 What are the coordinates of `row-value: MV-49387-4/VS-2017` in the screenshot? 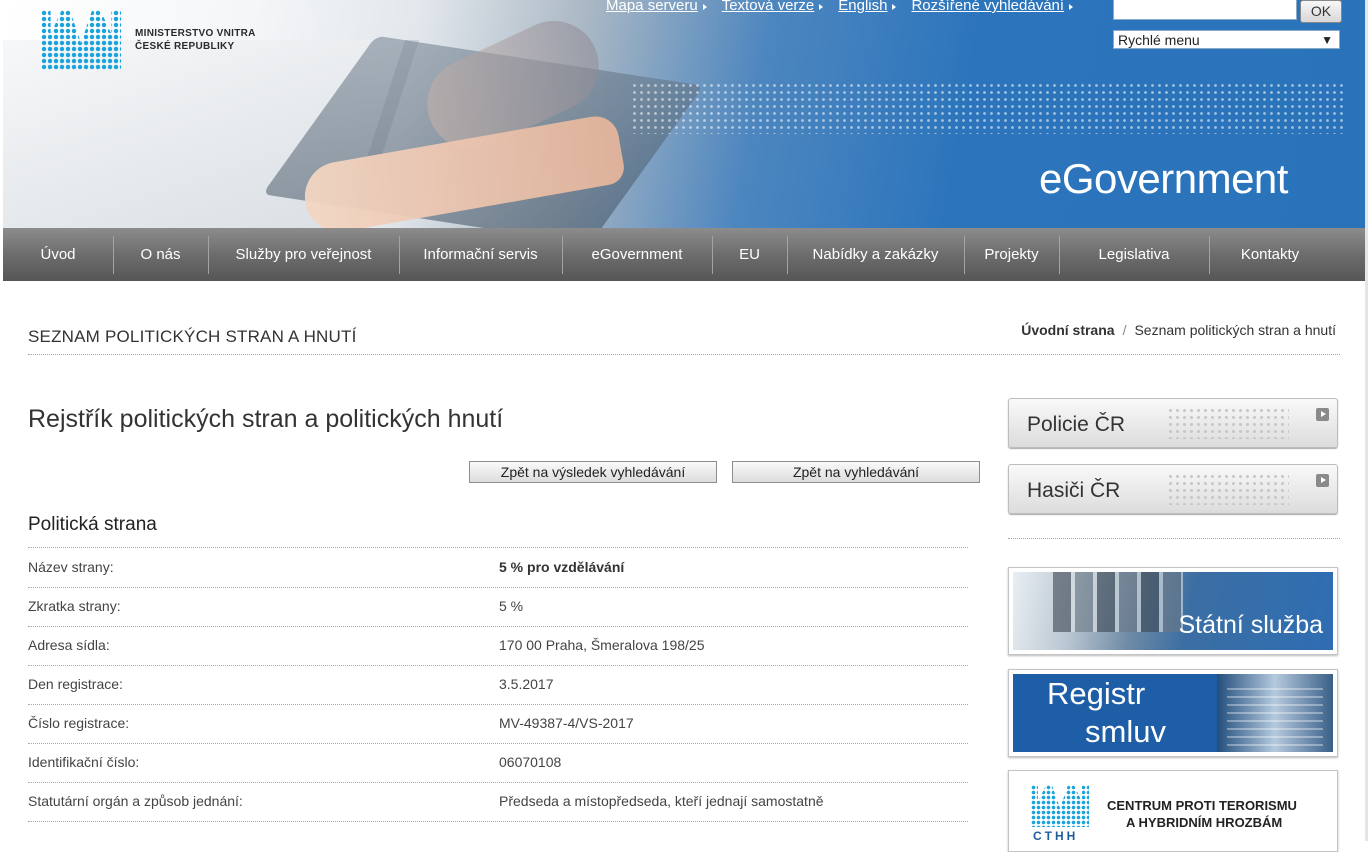 It's located at (566, 723).